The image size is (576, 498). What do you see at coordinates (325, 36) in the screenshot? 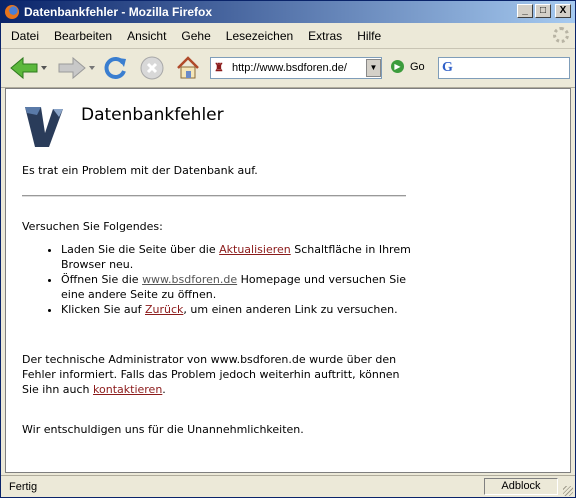
I see `menu-extras: Extras` at bounding box center [325, 36].